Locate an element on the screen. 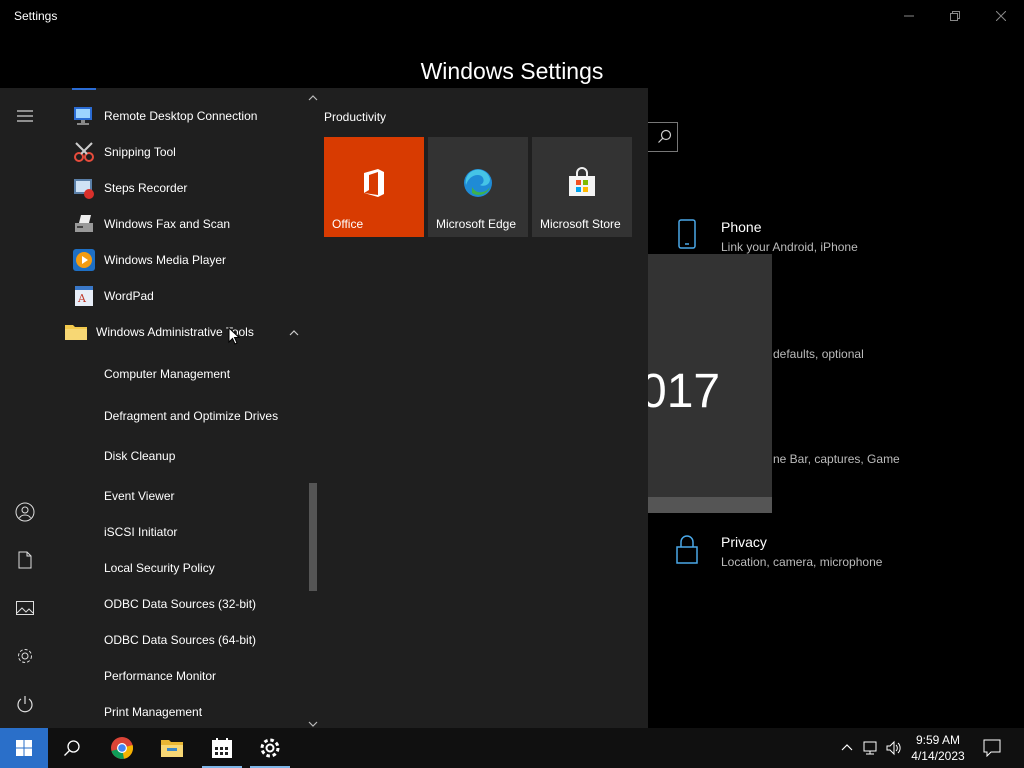  folder-windows-administrative-tools: Windows Administrative Tools is located at coordinates (178, 332).